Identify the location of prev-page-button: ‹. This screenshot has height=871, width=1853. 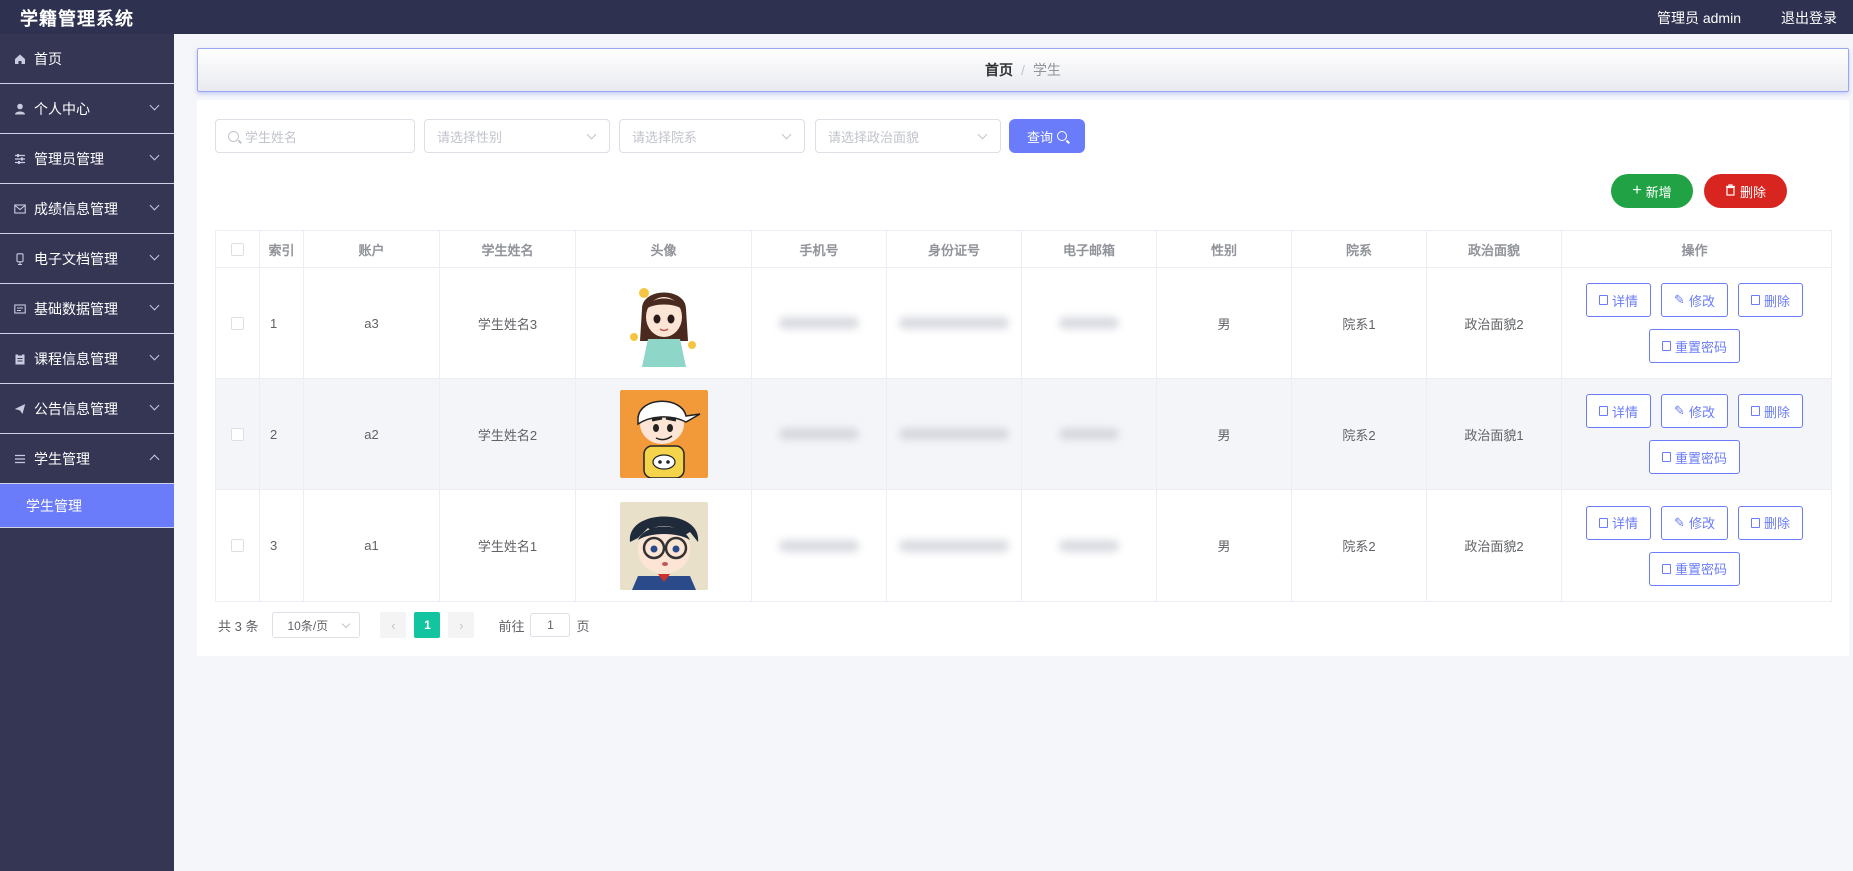
(393, 625).